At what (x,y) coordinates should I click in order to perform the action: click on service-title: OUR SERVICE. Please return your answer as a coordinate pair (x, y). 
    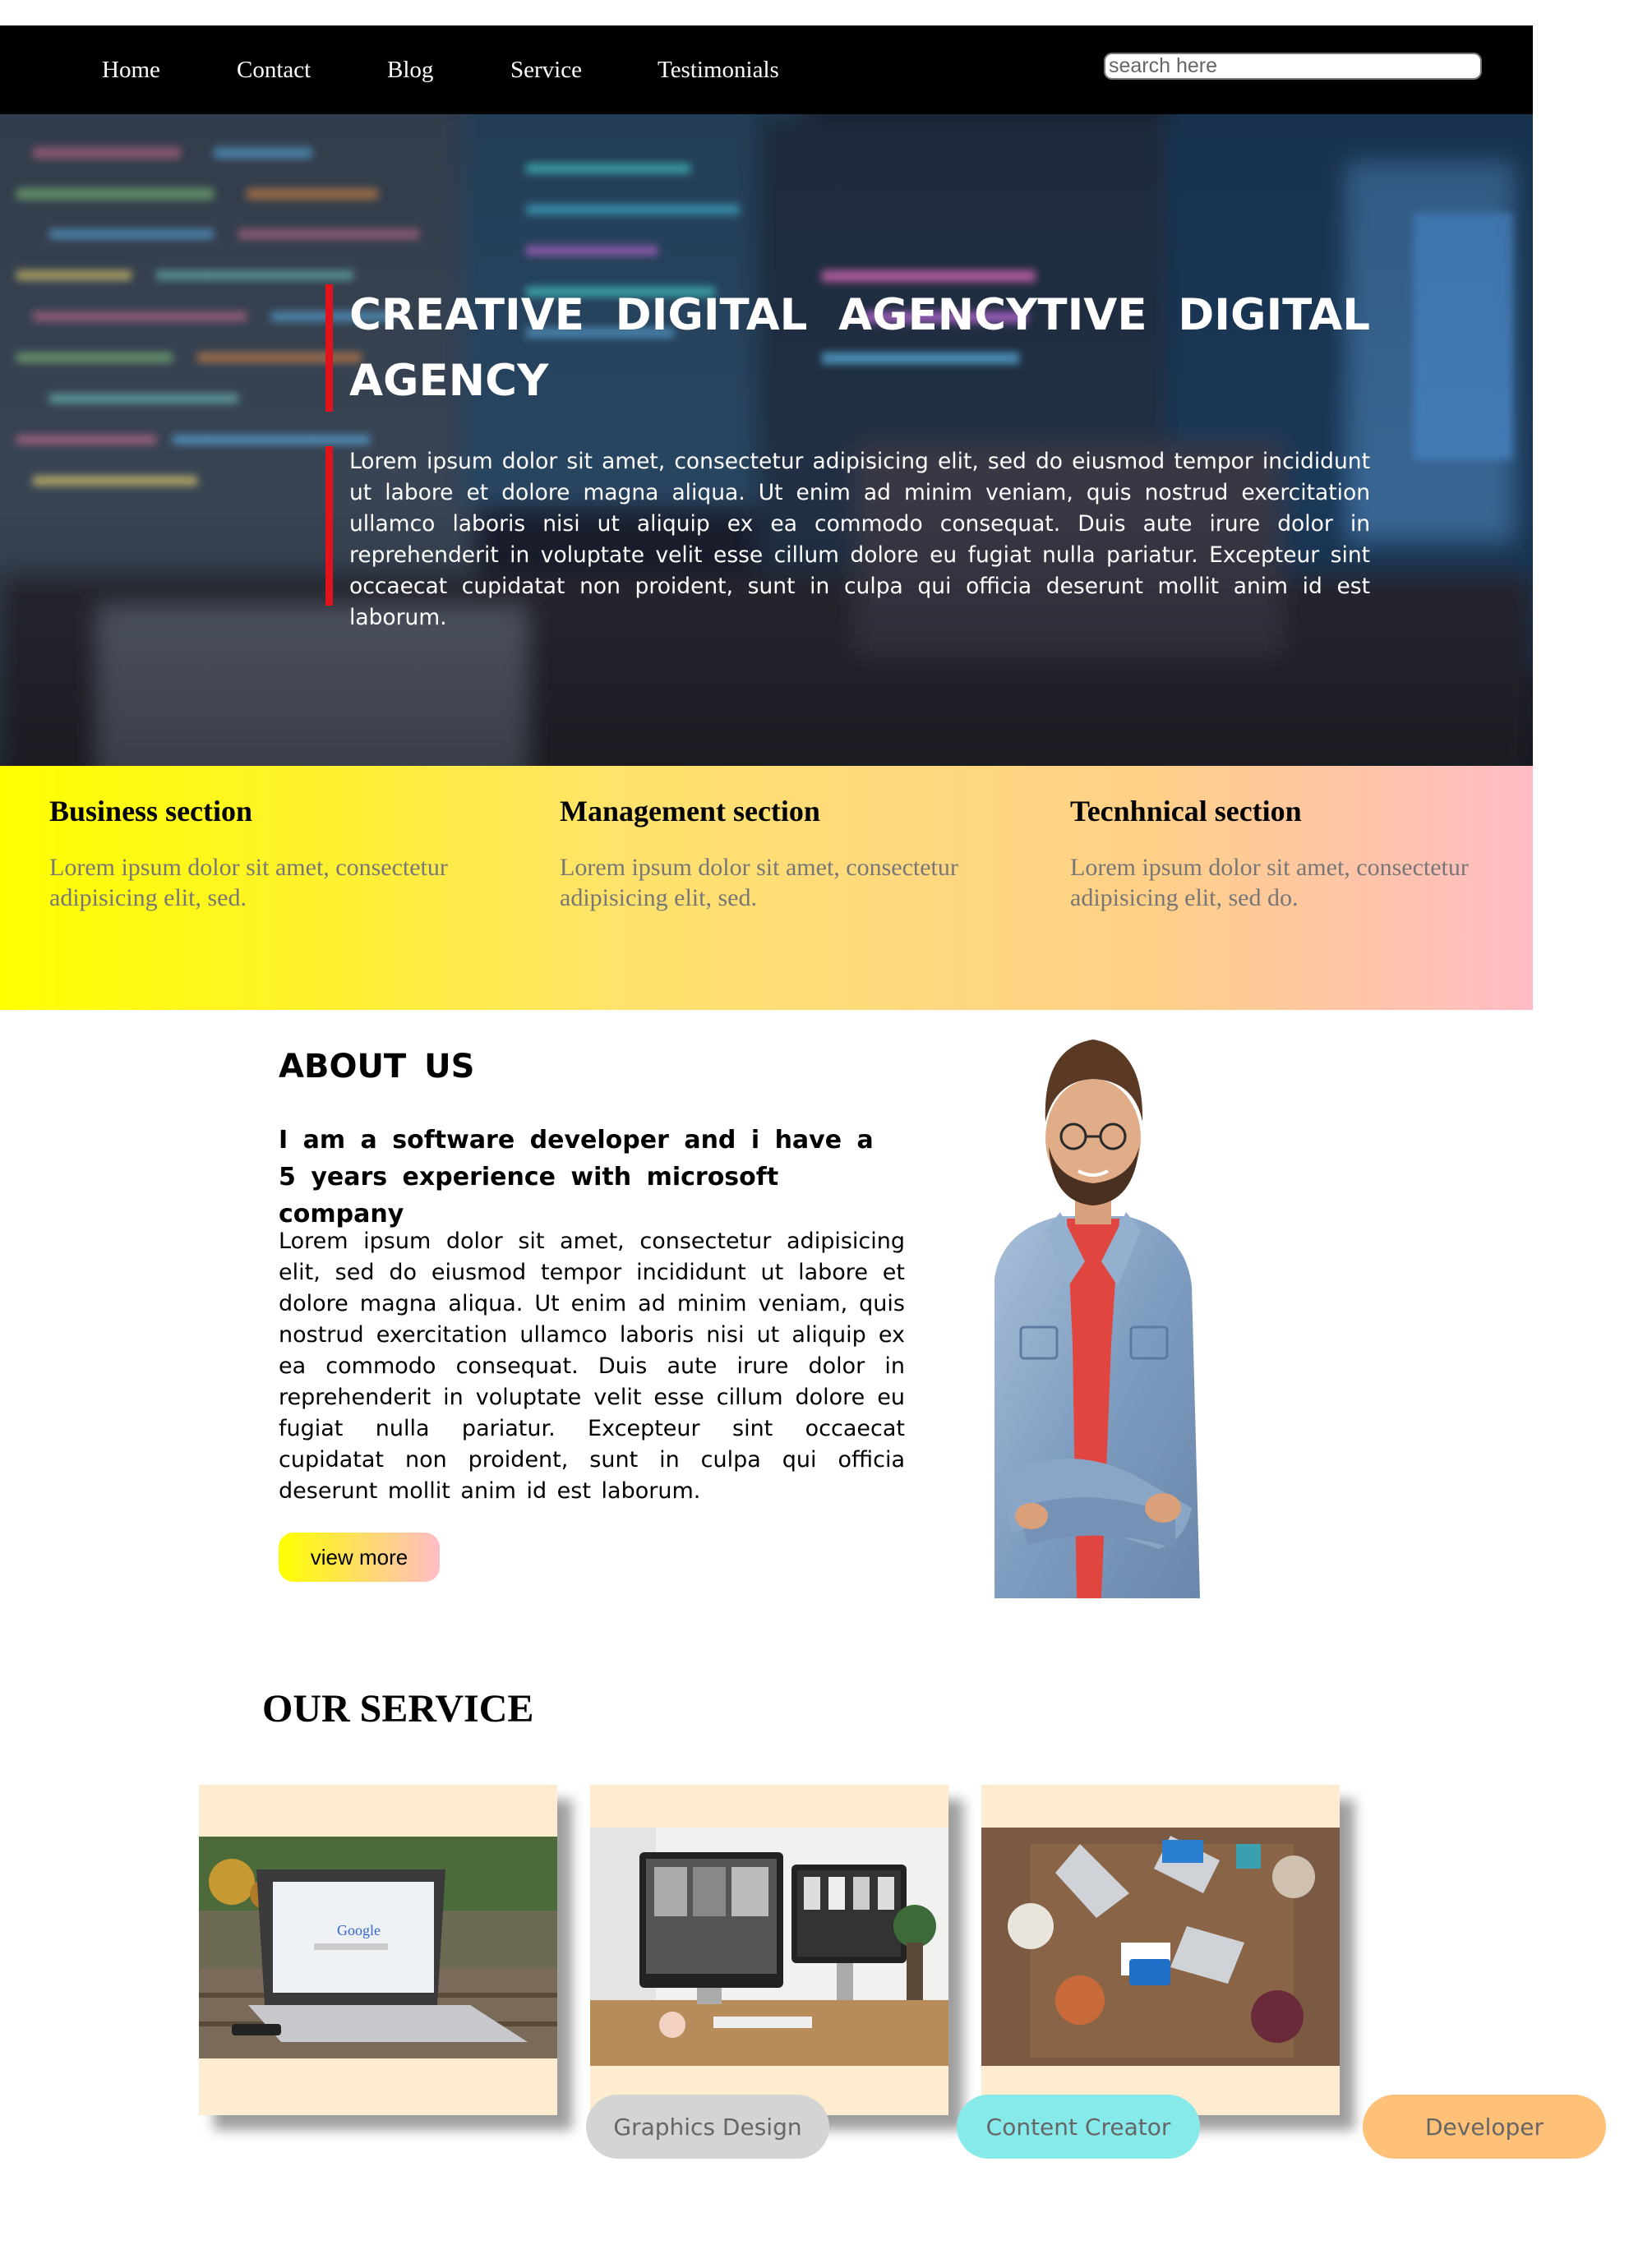
    Looking at the image, I should click on (398, 1709).